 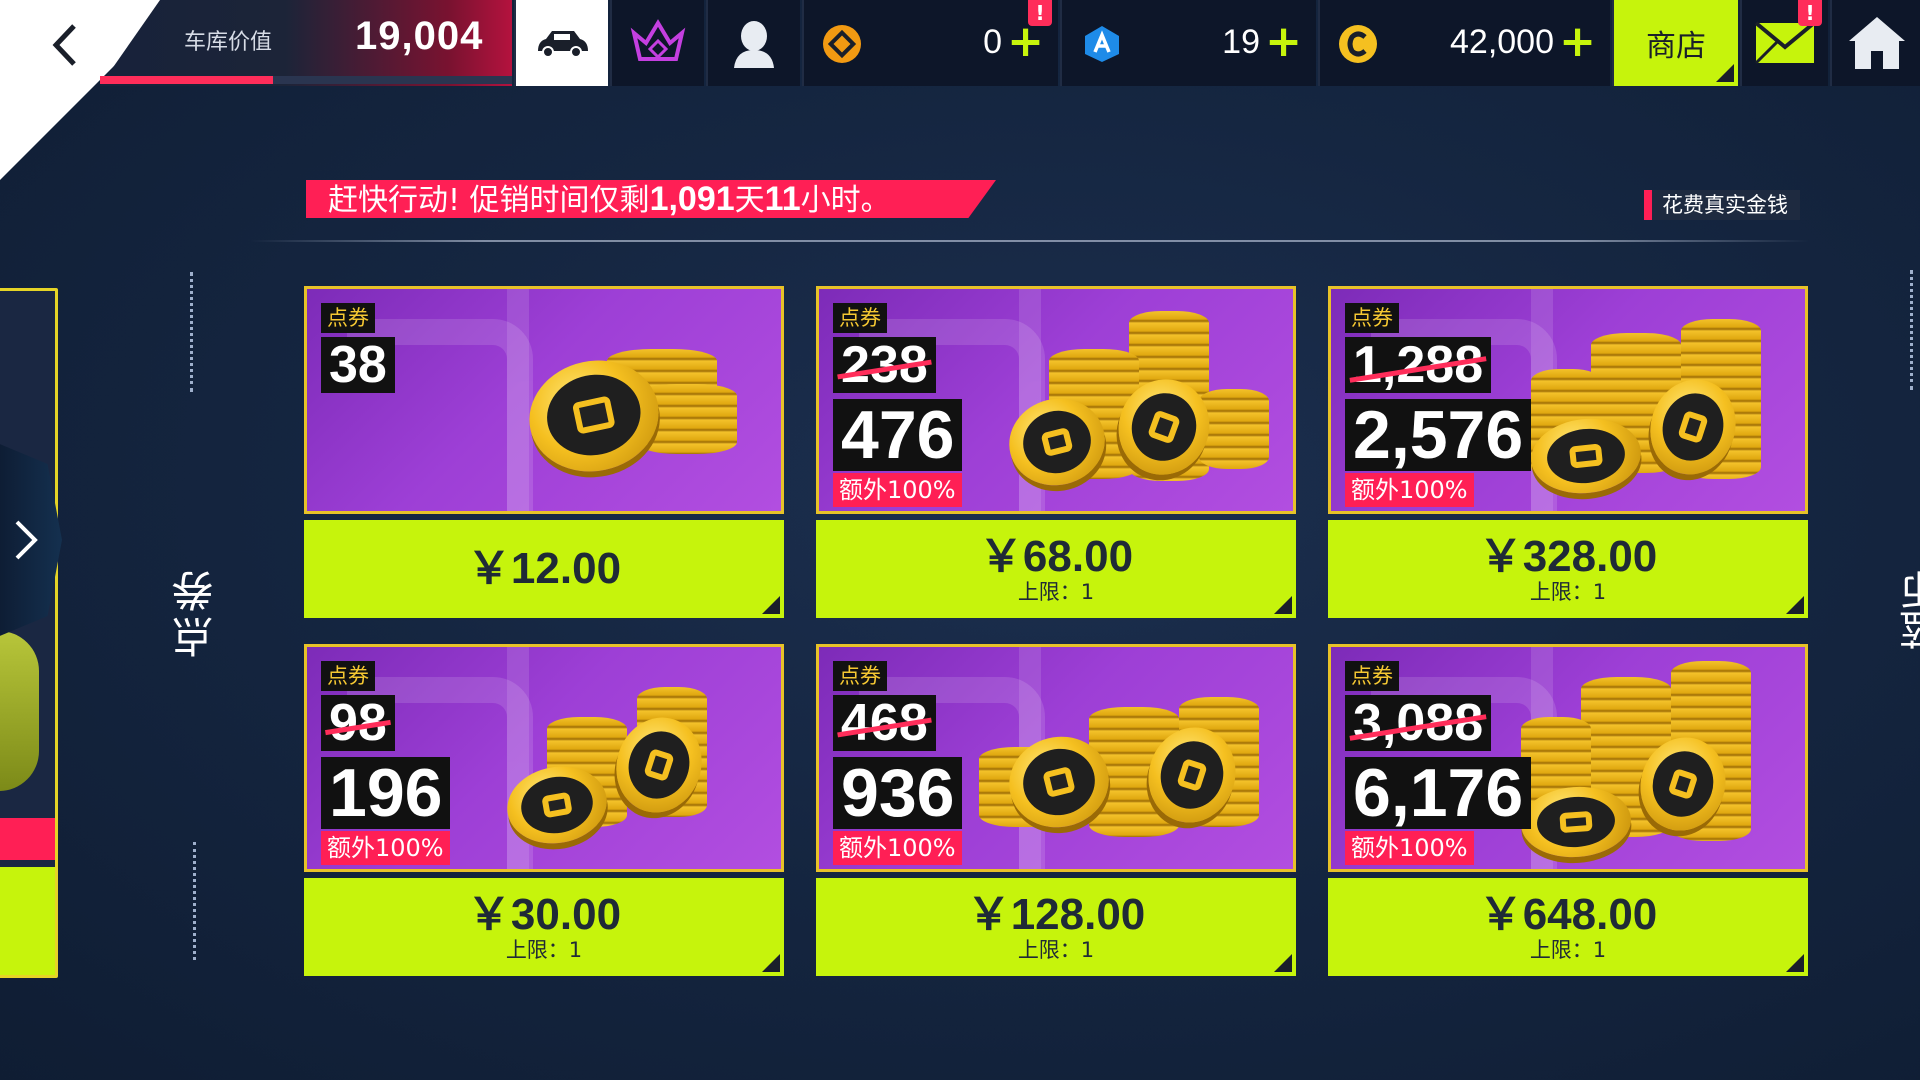 I want to click on coin-stack, so click(x=1234, y=429).